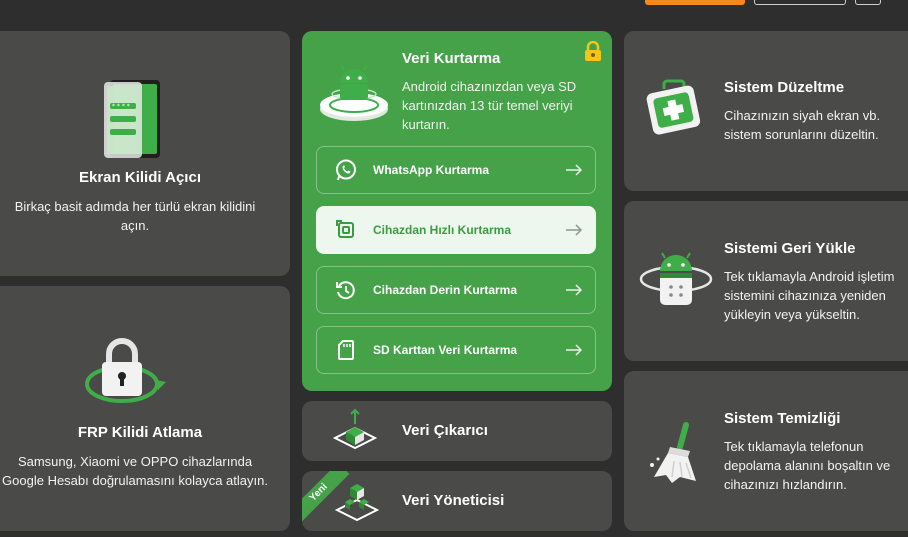 This screenshot has width=908, height=537. Describe the element at coordinates (445, 350) in the screenshot. I see `option-label: SD Karttan Veri Kurtarma` at that location.